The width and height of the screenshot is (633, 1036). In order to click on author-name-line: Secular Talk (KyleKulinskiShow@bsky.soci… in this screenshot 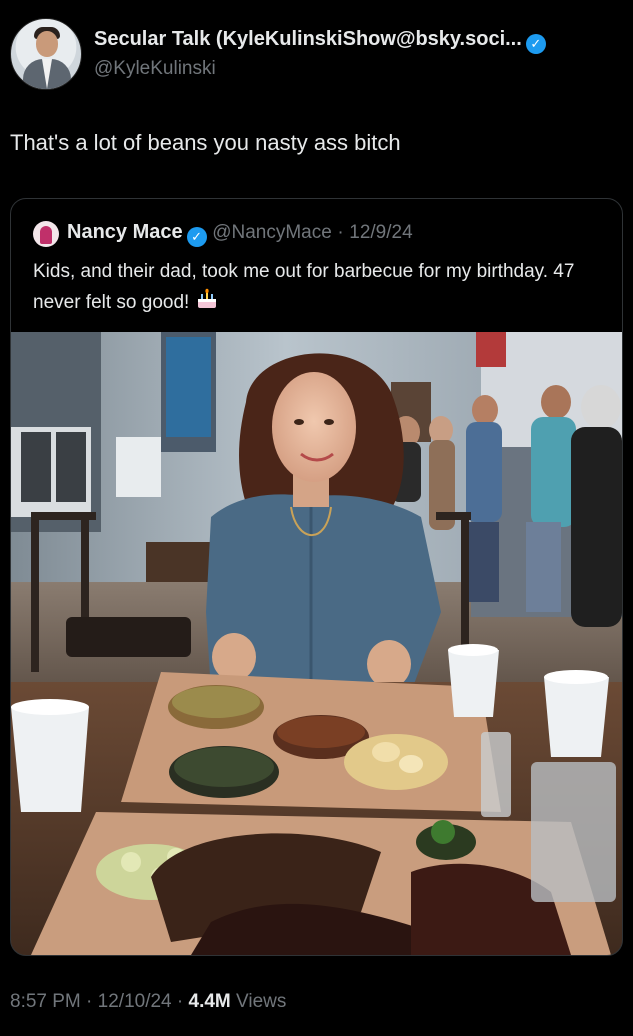, I will do `click(320, 41)`.